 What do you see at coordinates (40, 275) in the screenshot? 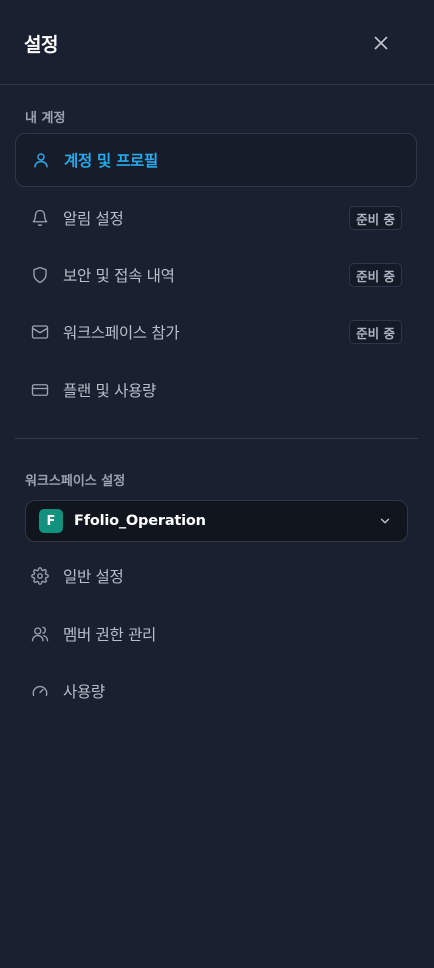
I see `shield-icon` at bounding box center [40, 275].